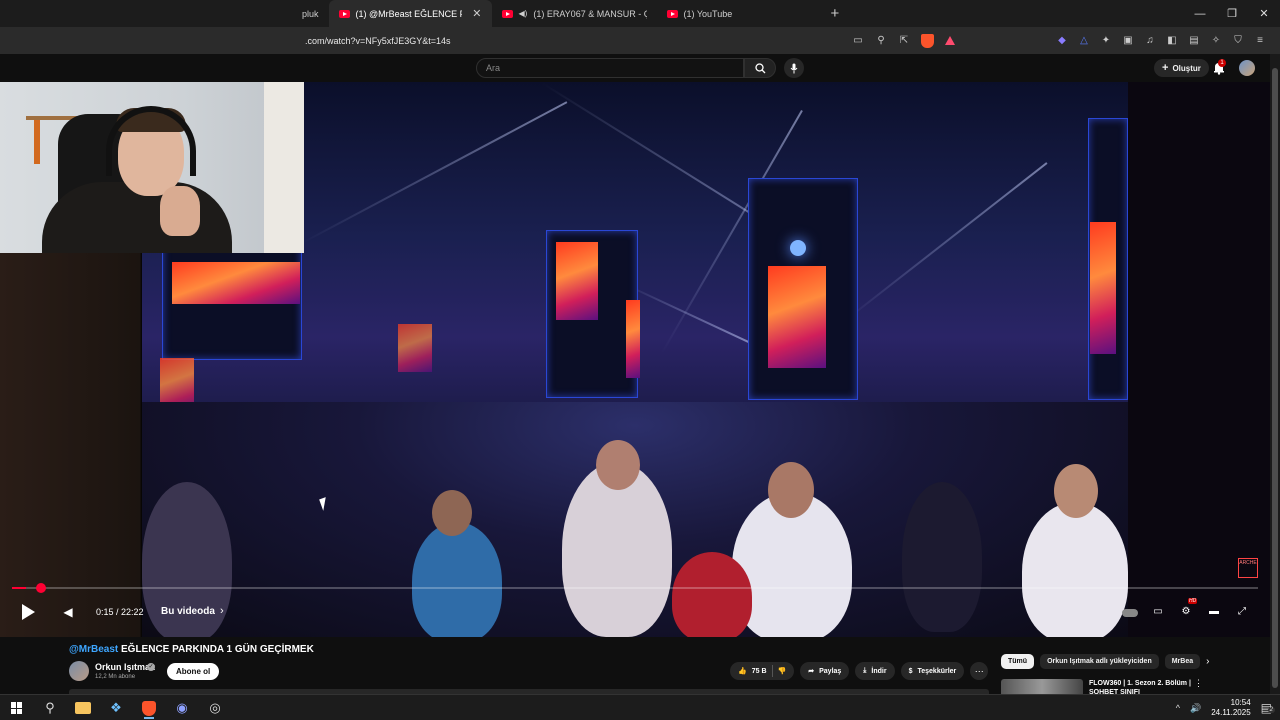 The image size is (1280, 720). What do you see at coordinates (1195, 708) in the screenshot?
I see `volume-icon: 🔊` at bounding box center [1195, 708].